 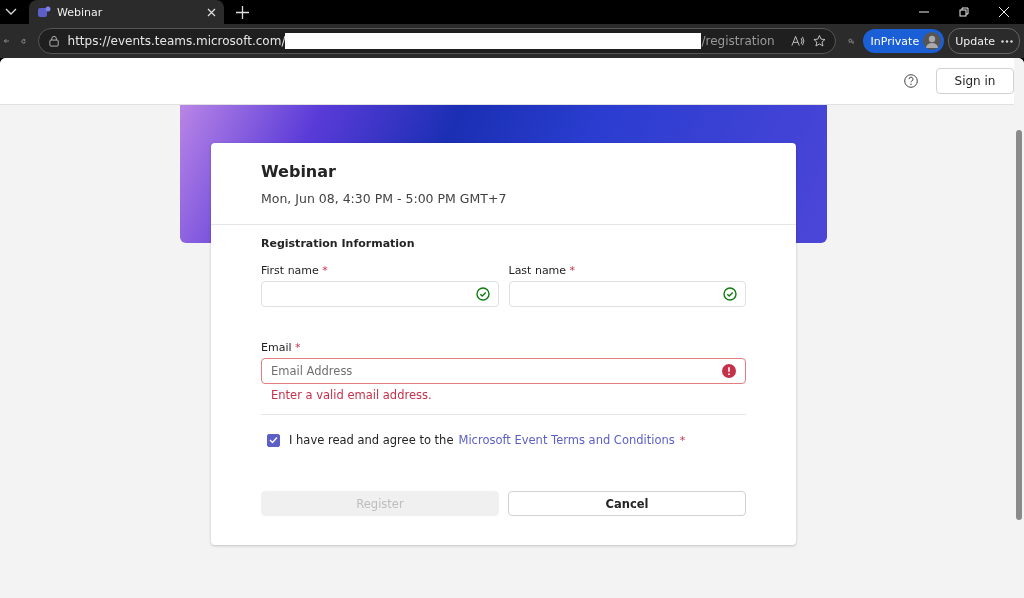 What do you see at coordinates (126, 12) in the screenshot?
I see `browser-tab: Webinar` at bounding box center [126, 12].